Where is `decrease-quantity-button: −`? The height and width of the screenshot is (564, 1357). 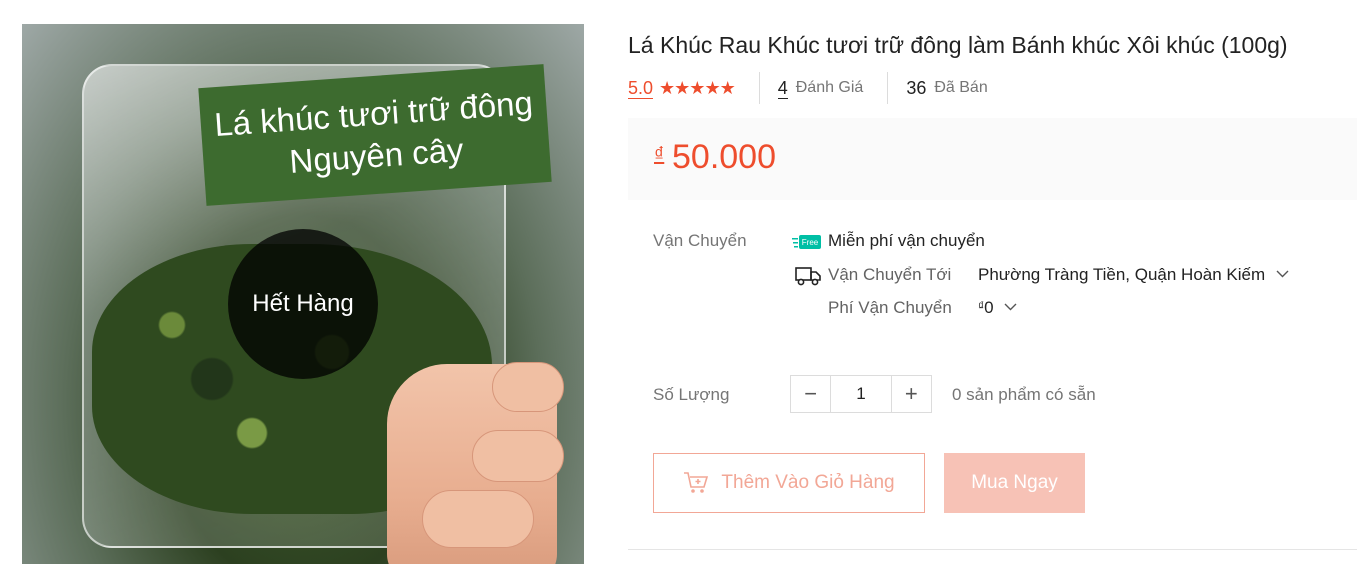 decrease-quantity-button: − is located at coordinates (811, 394).